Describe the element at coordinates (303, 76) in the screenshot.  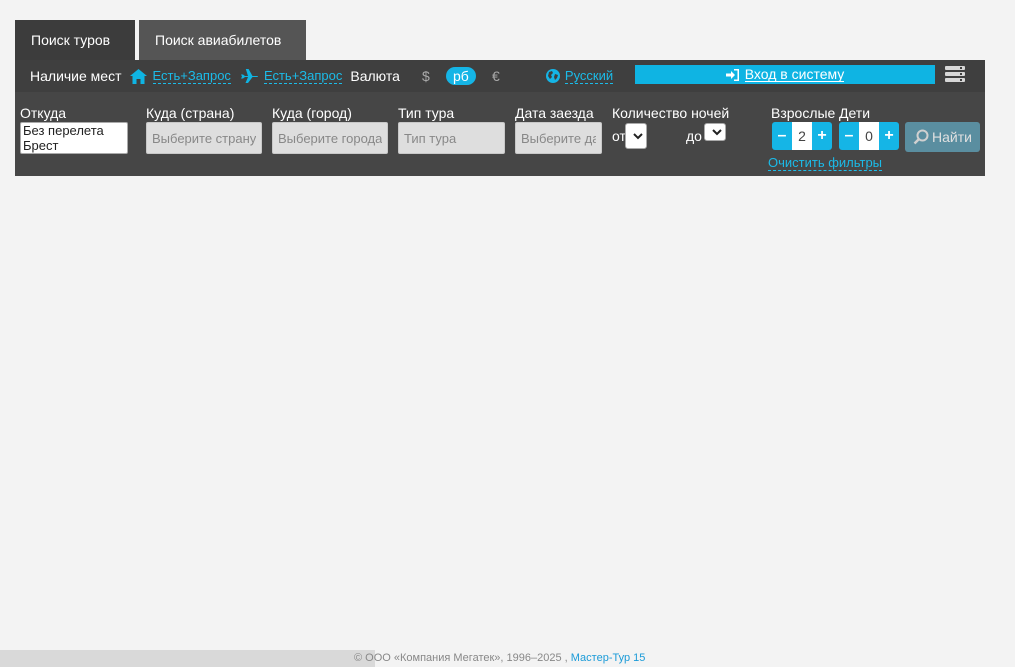
I see `flight-availability-toggle: Есть+Запрос` at that location.